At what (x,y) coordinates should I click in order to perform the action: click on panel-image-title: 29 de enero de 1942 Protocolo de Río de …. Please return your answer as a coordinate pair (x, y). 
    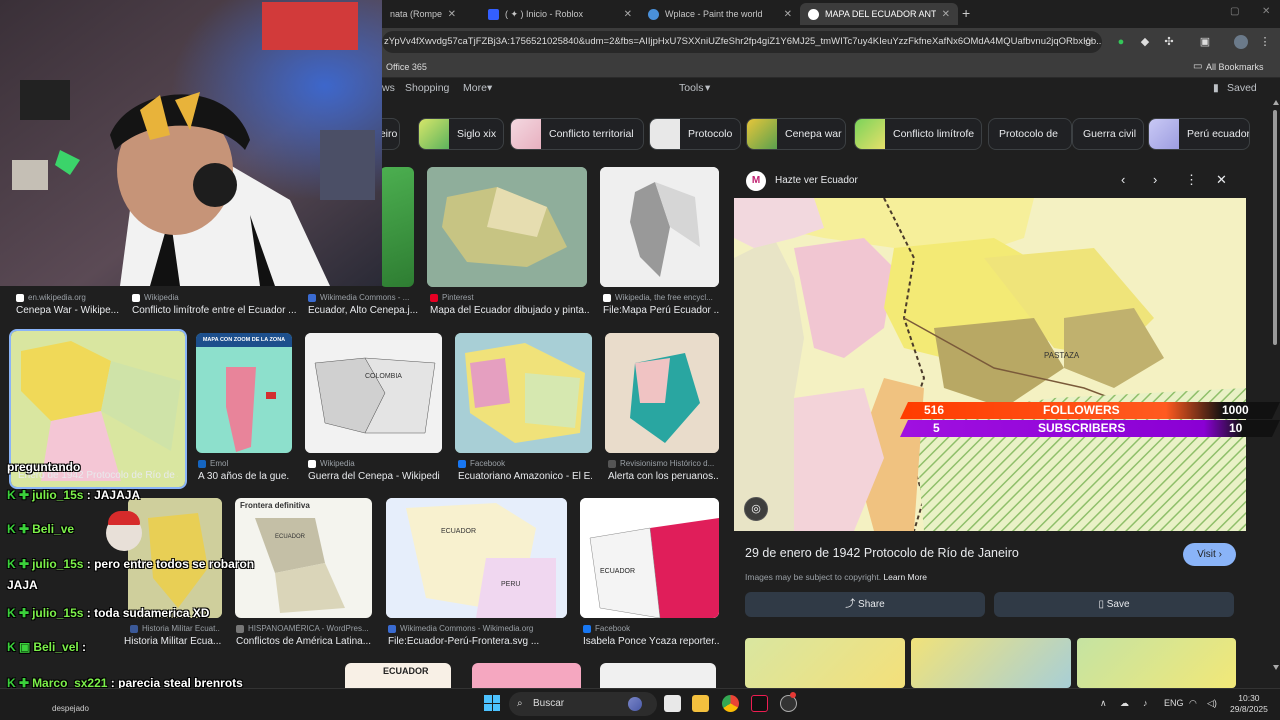
    Looking at the image, I should click on (882, 553).